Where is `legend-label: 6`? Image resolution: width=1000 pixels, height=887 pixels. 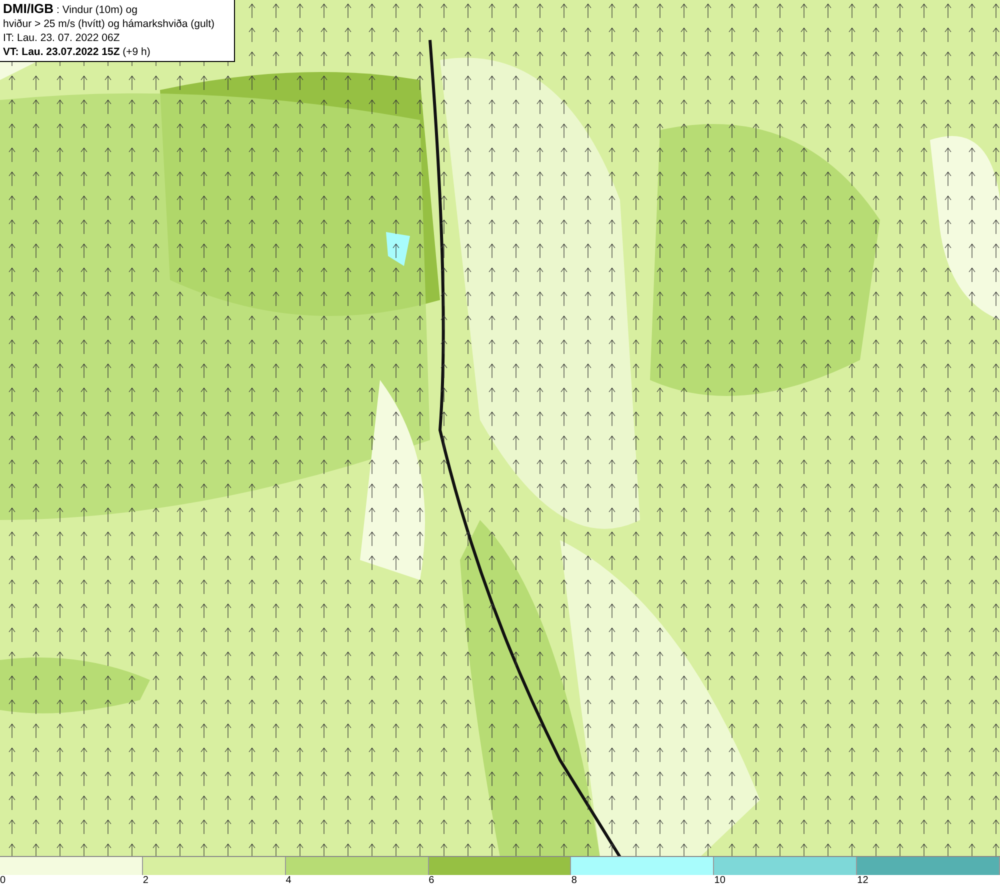 legend-label: 6 is located at coordinates (431, 881).